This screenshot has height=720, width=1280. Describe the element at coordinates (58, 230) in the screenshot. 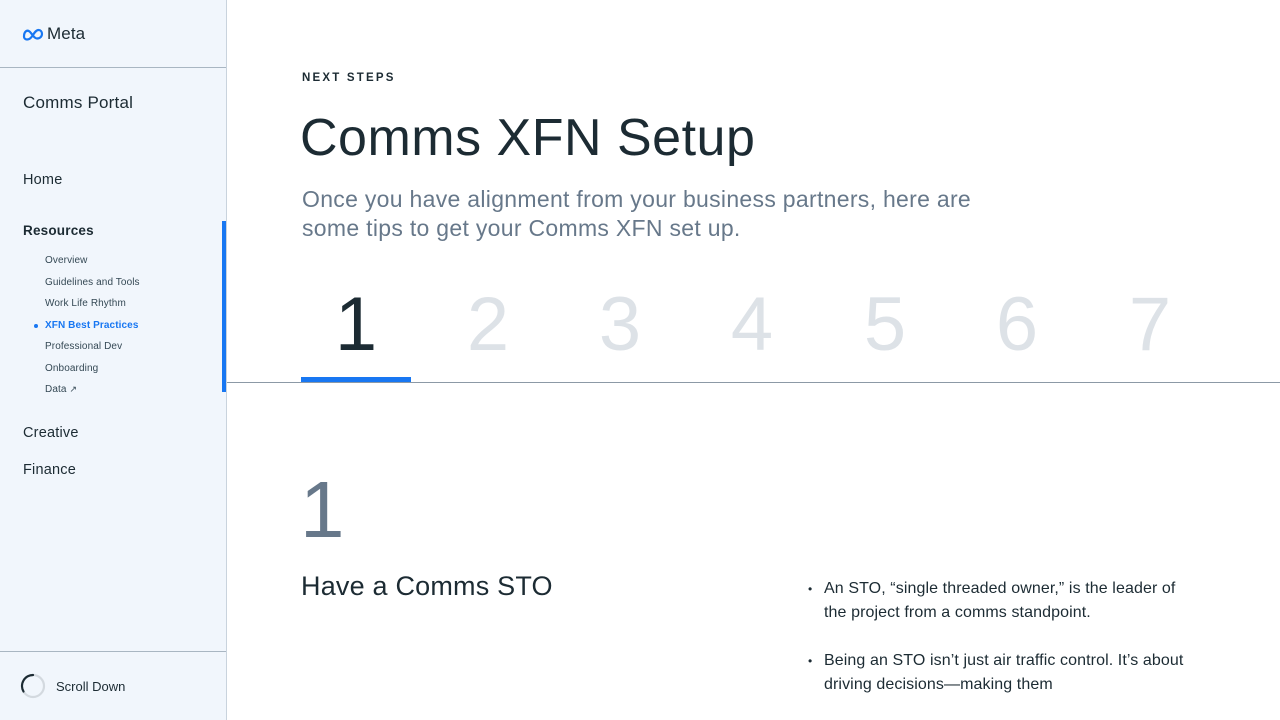

I see `nav-resources: Resources` at that location.